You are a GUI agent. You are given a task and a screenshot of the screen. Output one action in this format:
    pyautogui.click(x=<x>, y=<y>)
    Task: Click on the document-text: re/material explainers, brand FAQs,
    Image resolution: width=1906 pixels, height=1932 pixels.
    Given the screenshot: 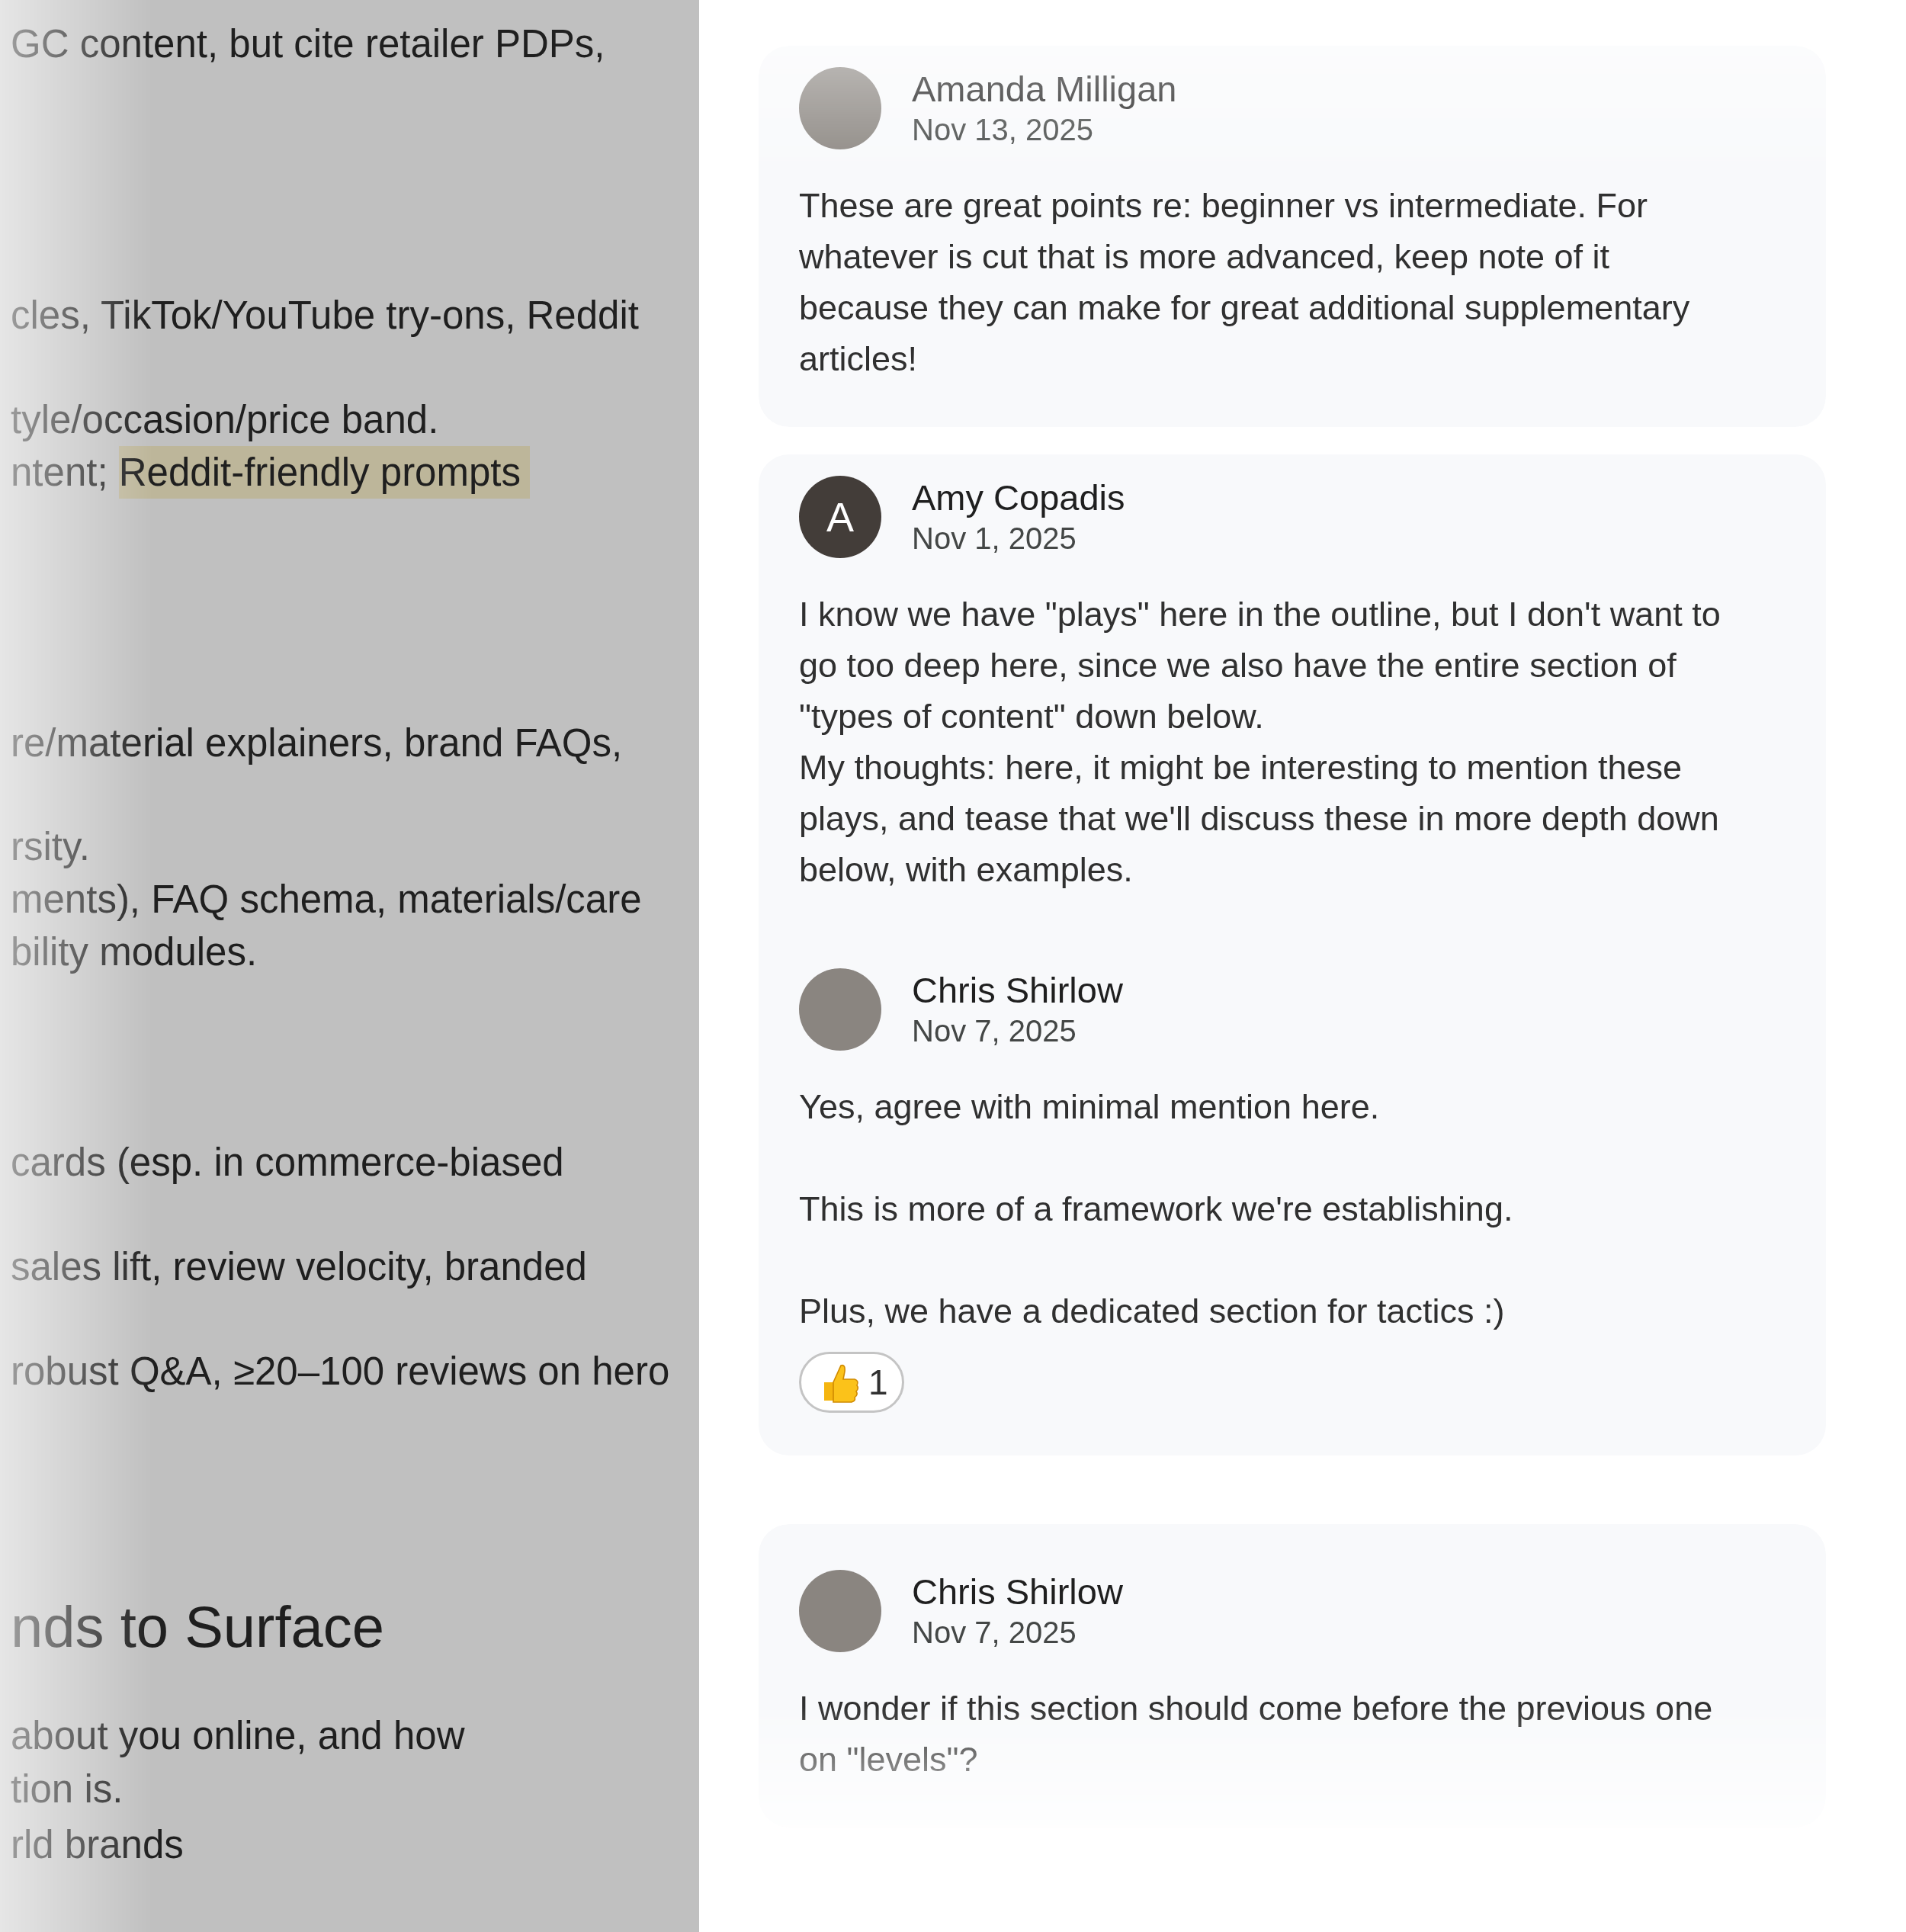 What is the action you would take?
    pyautogui.click(x=317, y=743)
    